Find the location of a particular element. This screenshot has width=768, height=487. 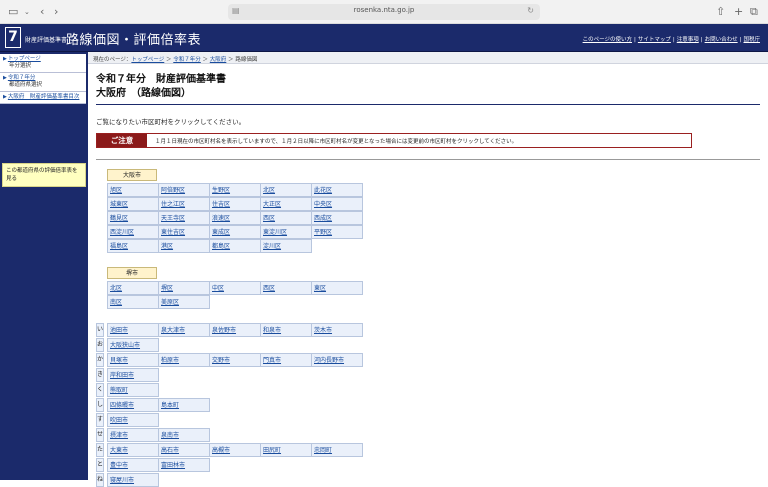

ward-link: 港区 is located at coordinates (167, 246).